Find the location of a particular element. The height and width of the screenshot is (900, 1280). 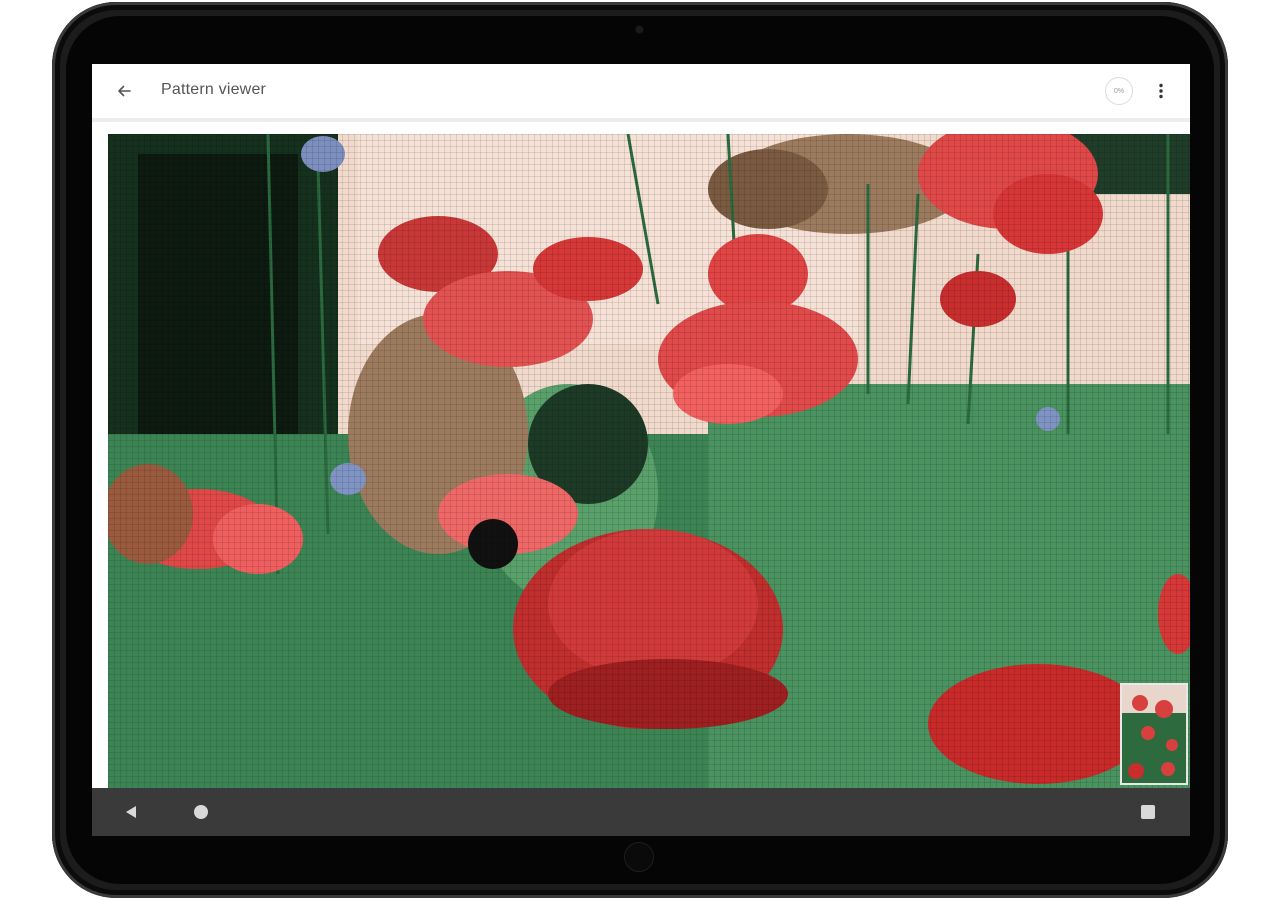

square-recents-icon is located at coordinates (1148, 812).